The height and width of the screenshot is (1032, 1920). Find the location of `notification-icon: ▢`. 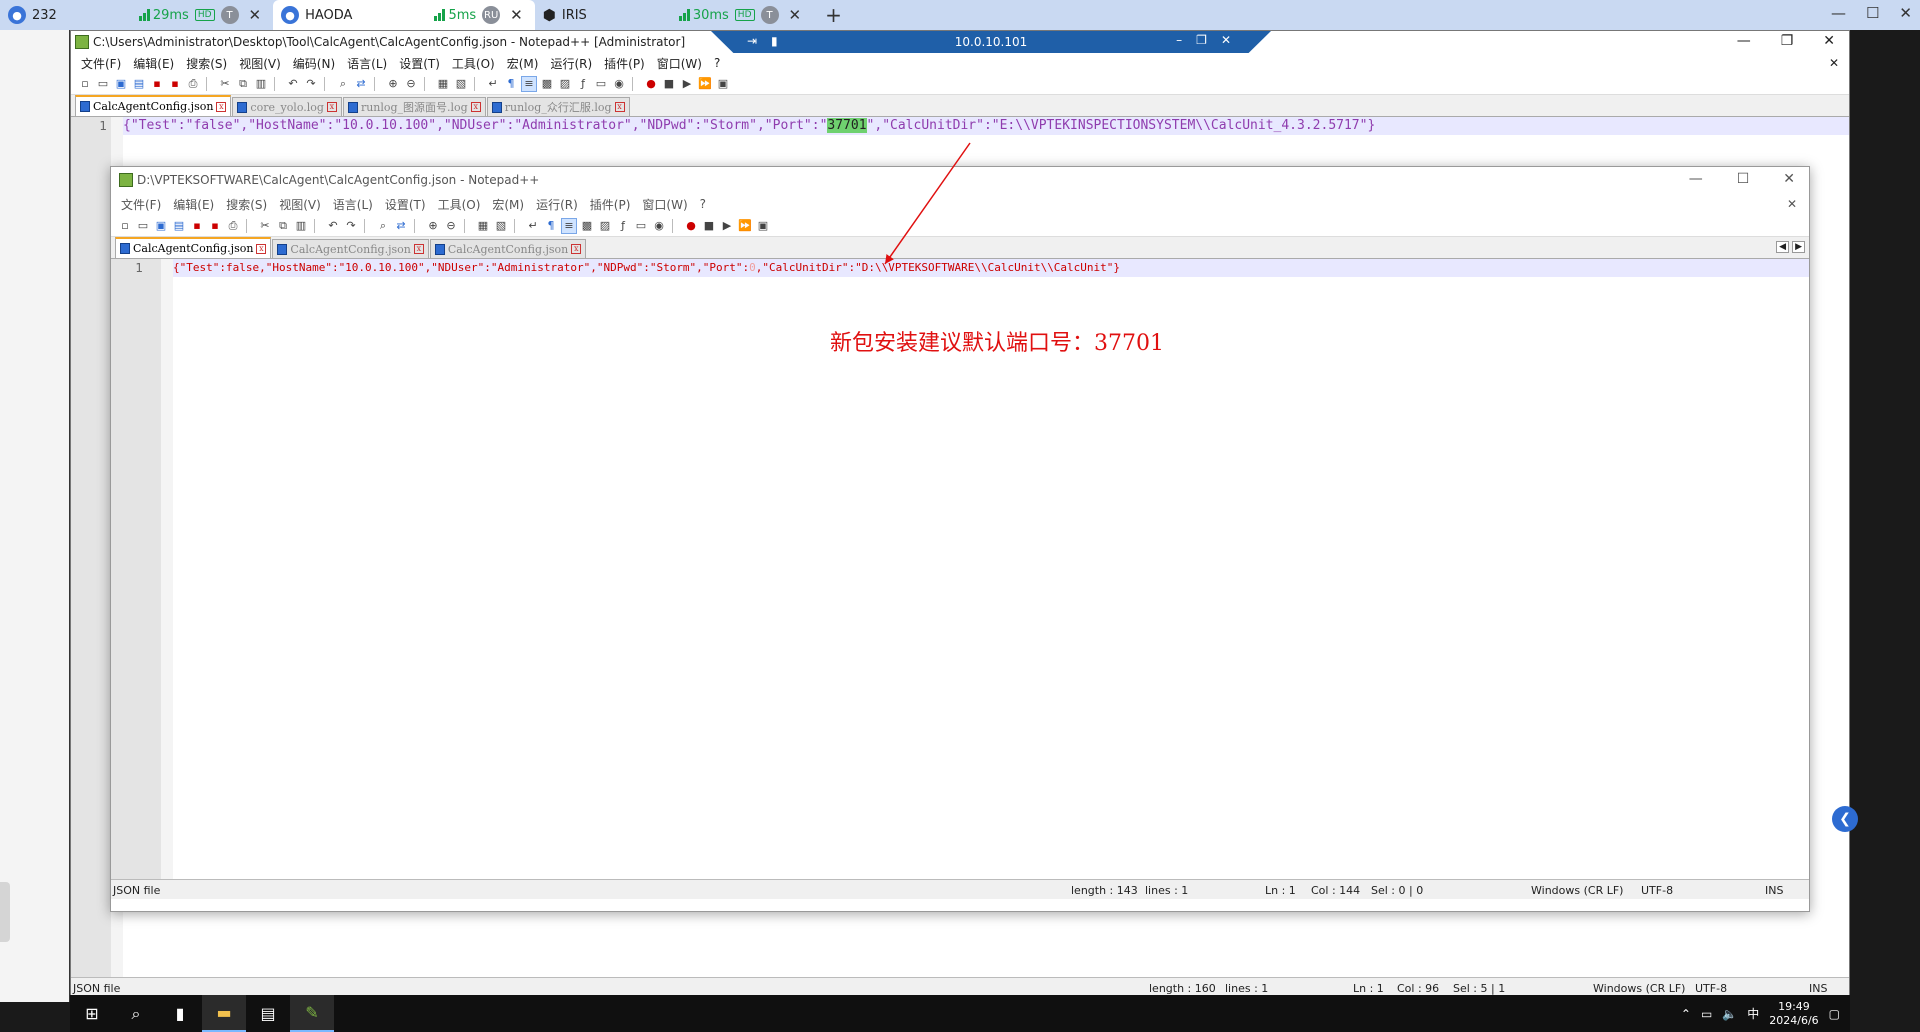

notification-icon: ▢ is located at coordinates (1834, 1014).